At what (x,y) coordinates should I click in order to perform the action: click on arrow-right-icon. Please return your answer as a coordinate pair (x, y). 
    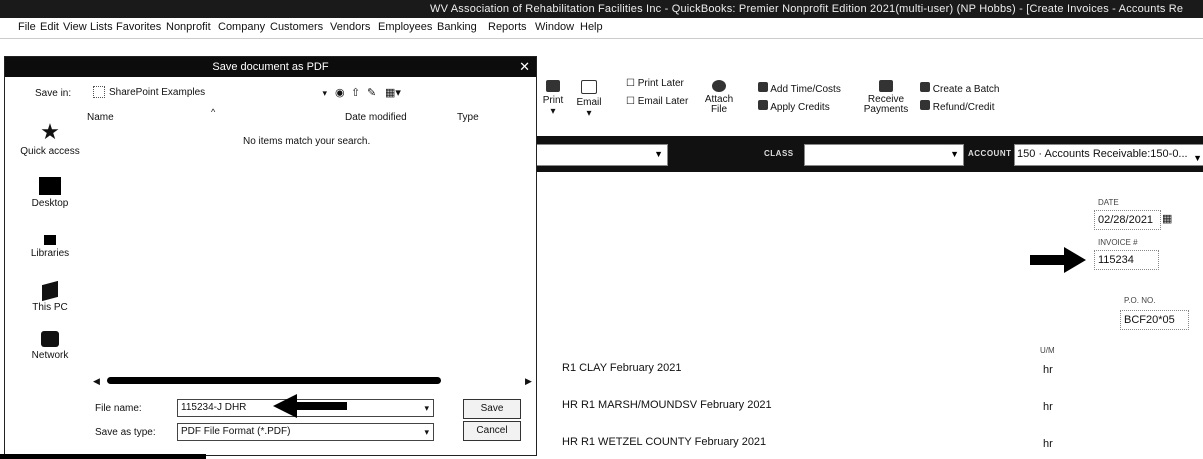
    Looking at the image, I should click on (1058, 260).